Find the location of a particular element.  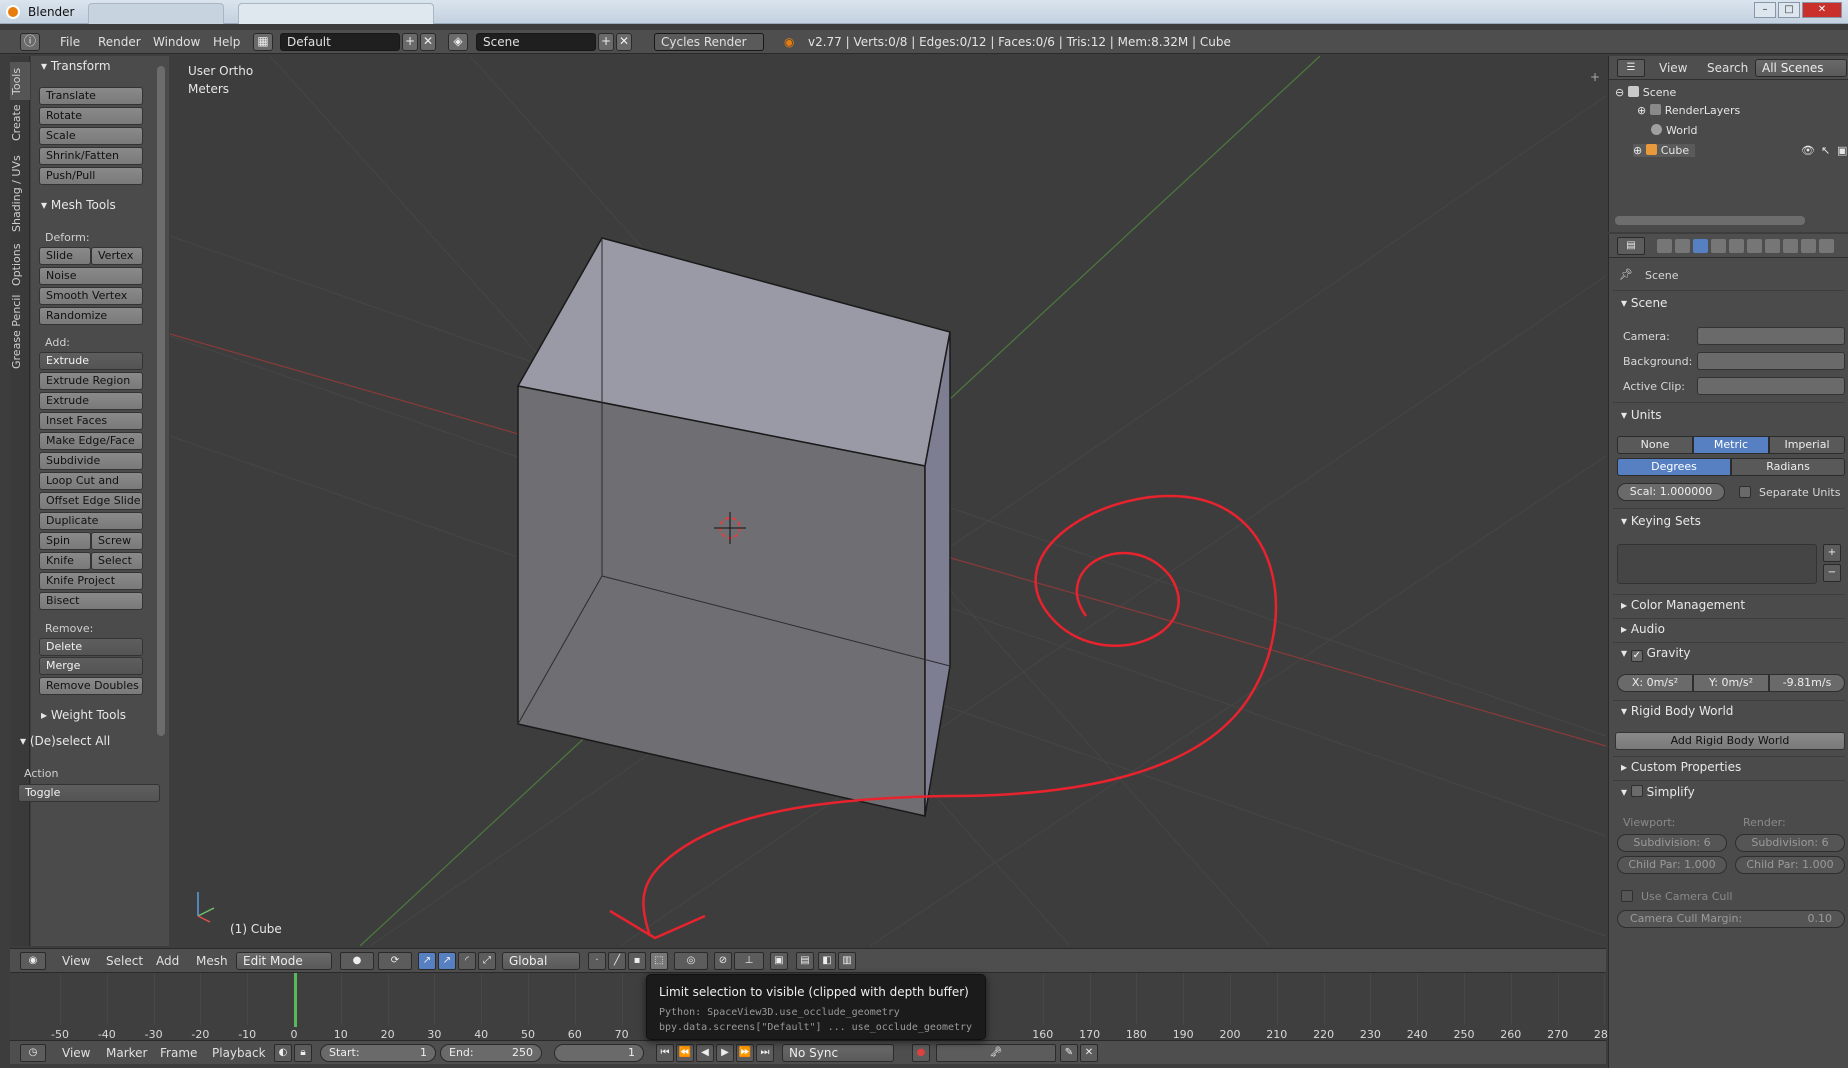

bisect-button: Bisect is located at coordinates (91, 601).